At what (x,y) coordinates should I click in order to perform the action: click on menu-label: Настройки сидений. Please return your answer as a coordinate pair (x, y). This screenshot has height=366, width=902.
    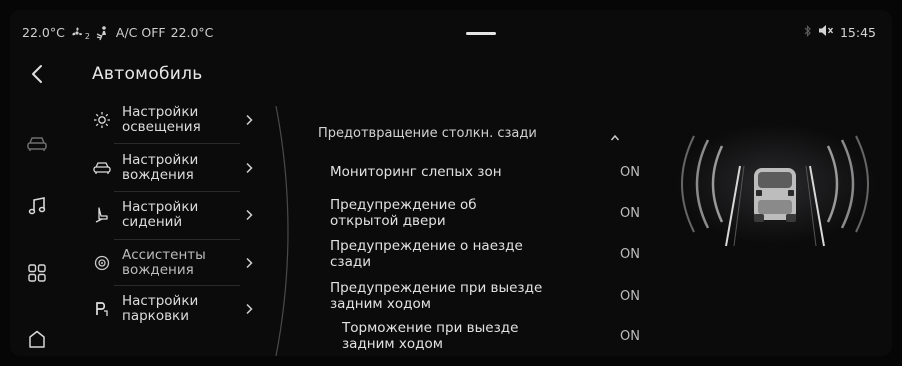
    Looking at the image, I should click on (160, 214).